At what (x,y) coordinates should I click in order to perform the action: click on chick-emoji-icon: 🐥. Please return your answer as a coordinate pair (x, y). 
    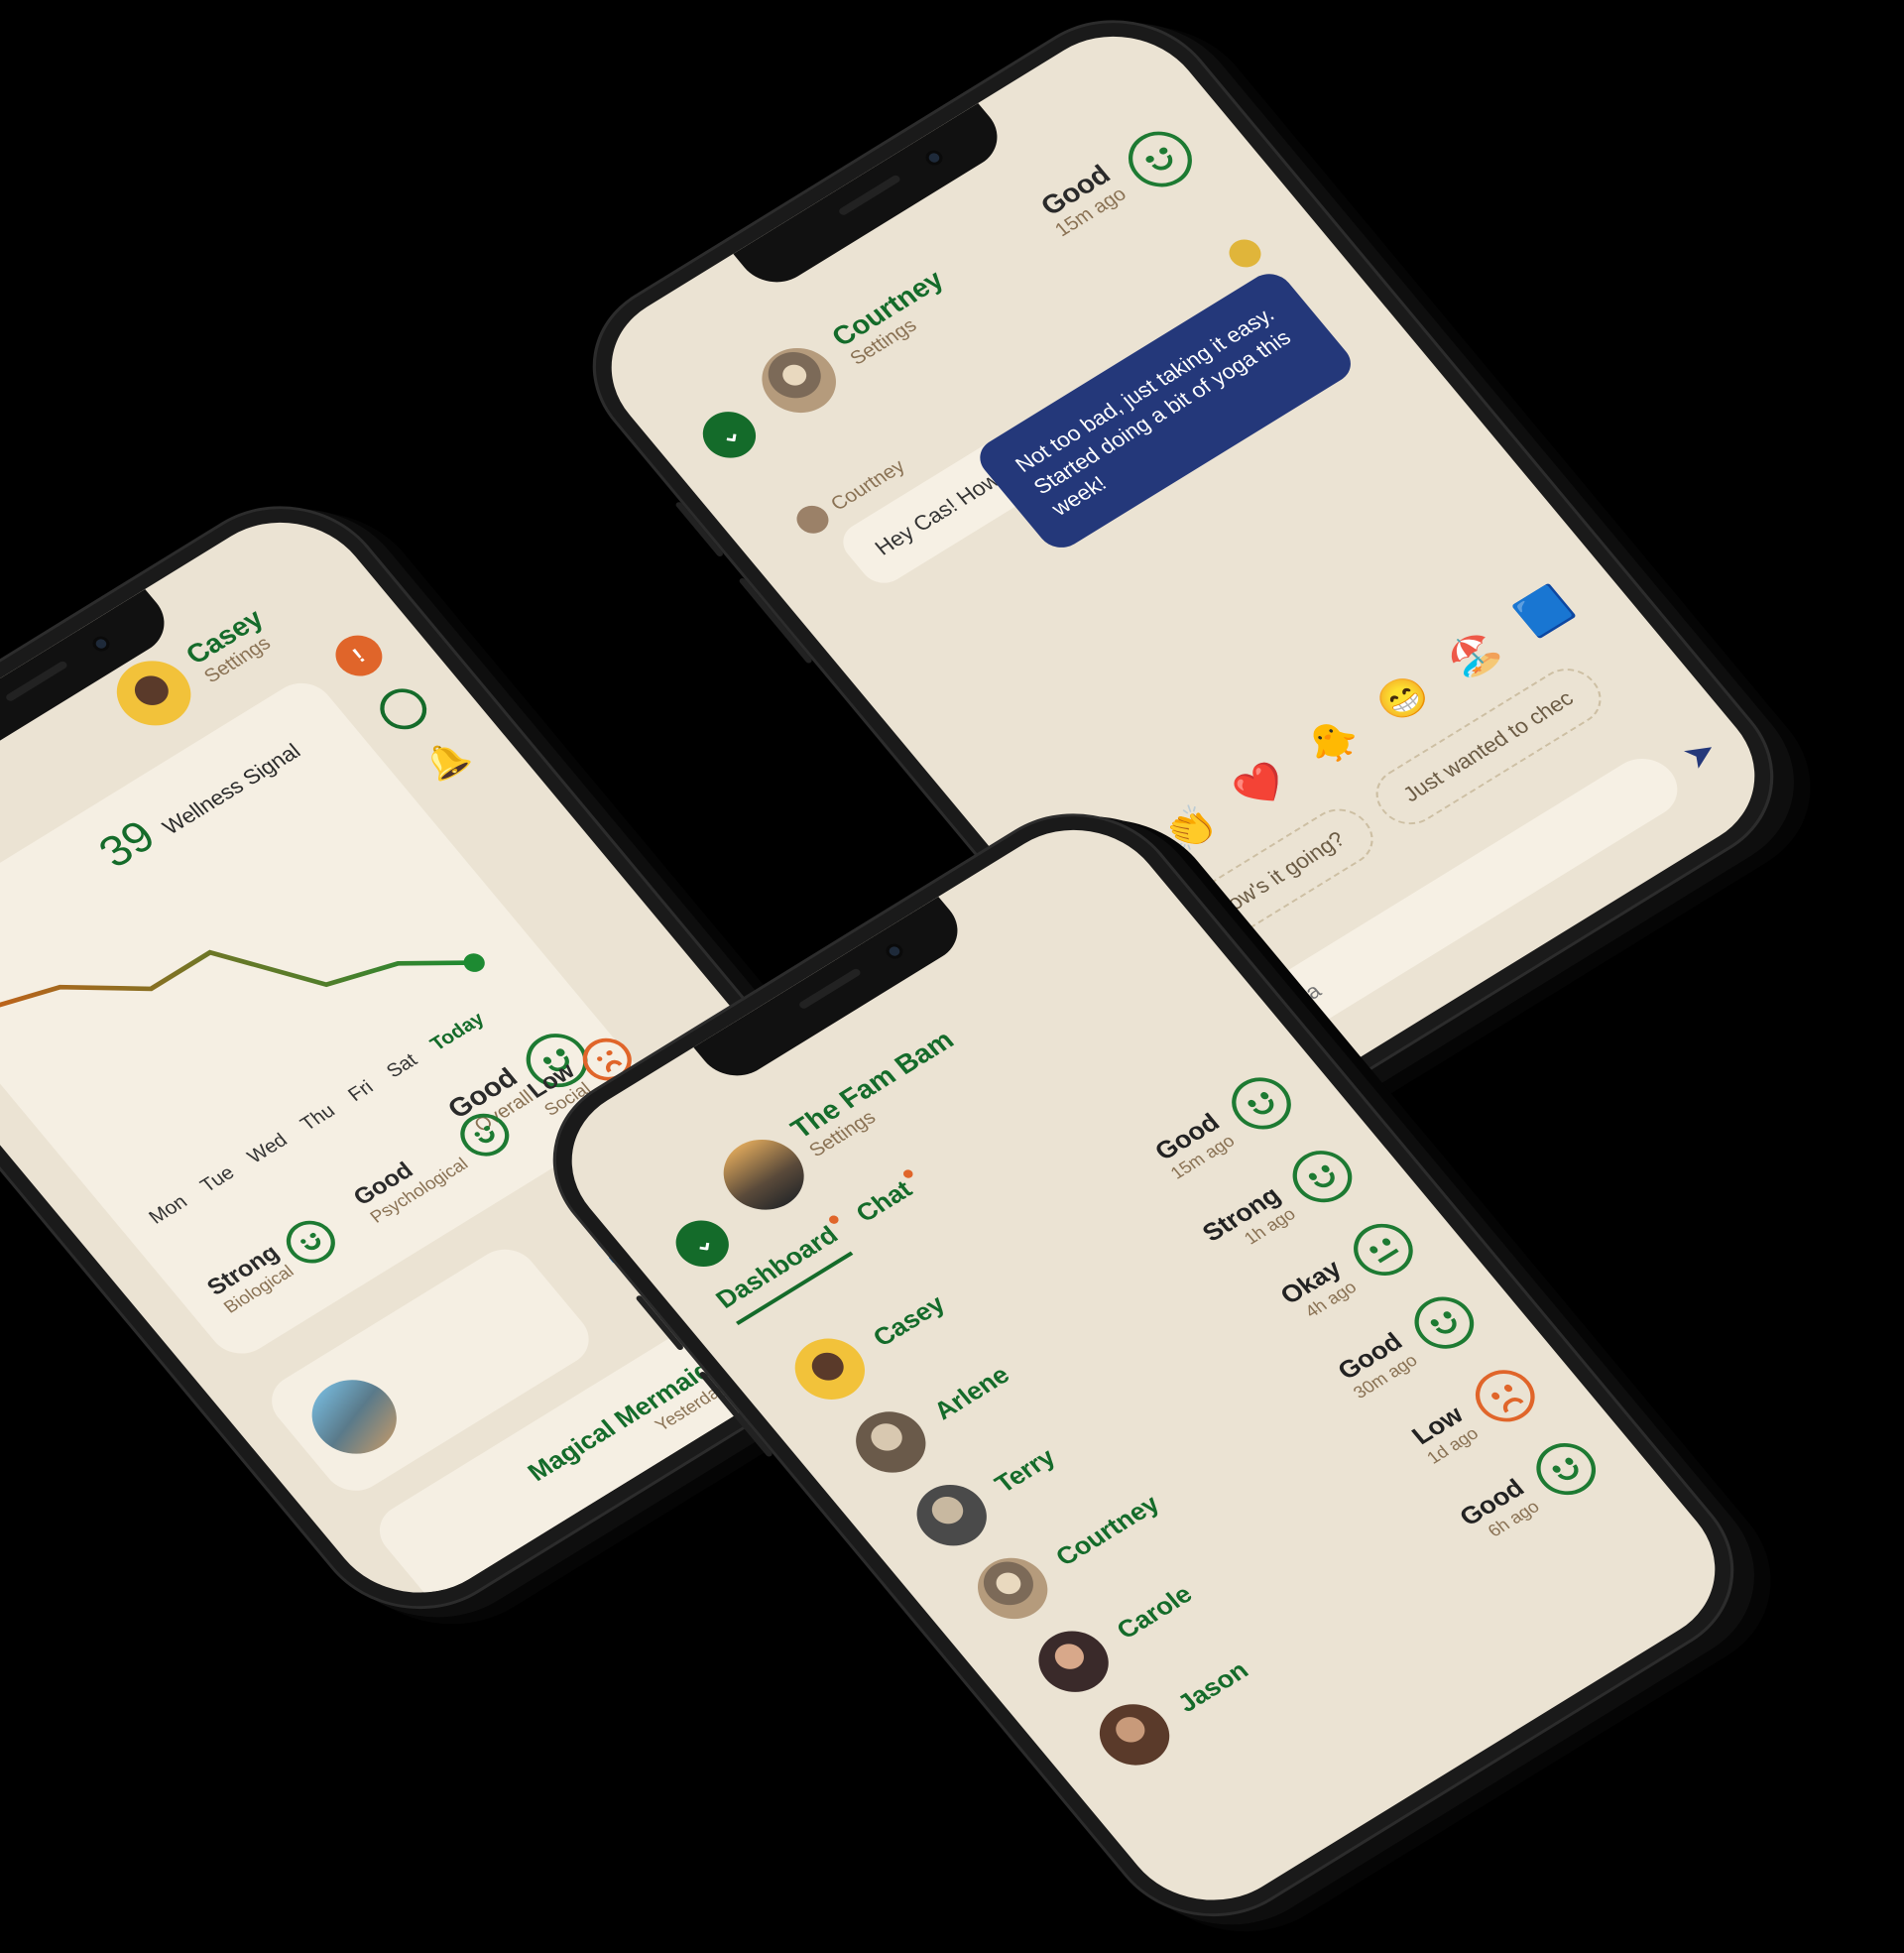
    Looking at the image, I should click on (1332, 742).